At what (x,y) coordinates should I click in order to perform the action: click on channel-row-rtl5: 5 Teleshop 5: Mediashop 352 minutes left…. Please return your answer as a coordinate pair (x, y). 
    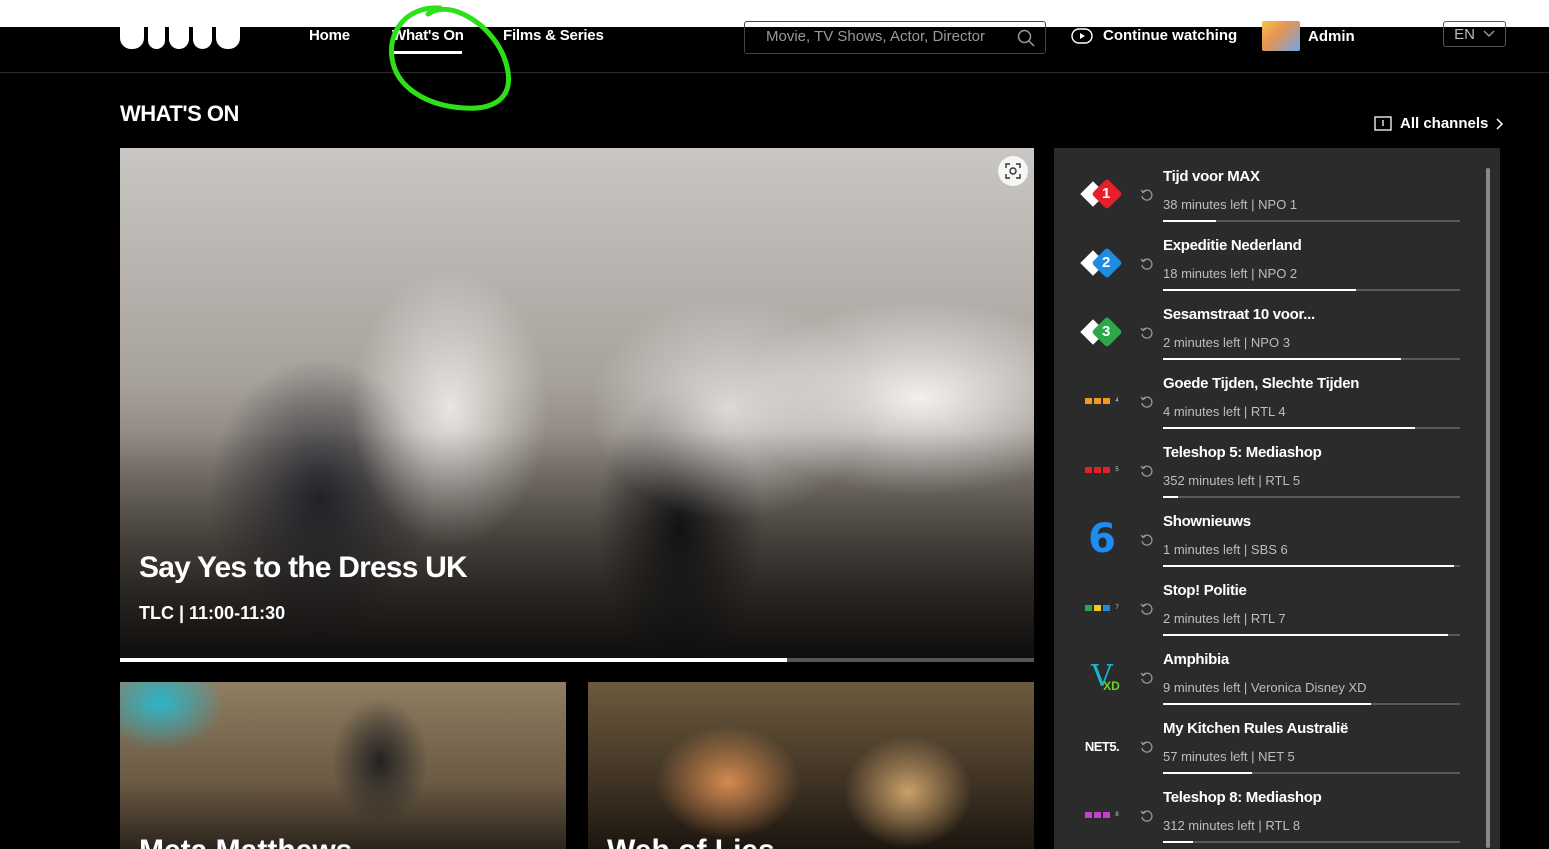
    Looking at the image, I should click on (1264, 461).